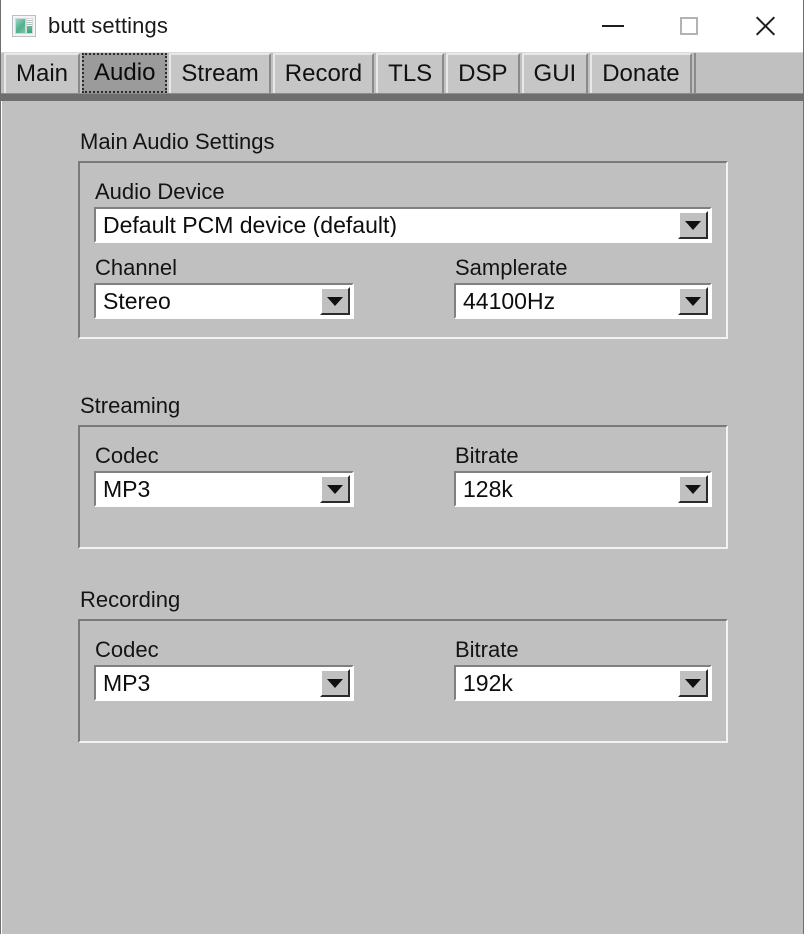 Image resolution: width=804 pixels, height=934 pixels. What do you see at coordinates (583, 683) in the screenshot?
I see `recording-bitrate-combobox: 192k` at bounding box center [583, 683].